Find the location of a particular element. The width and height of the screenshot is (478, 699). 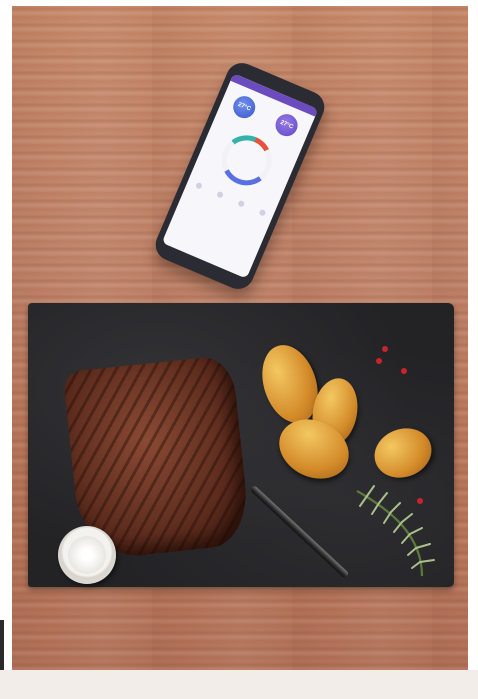

dial-center is located at coordinates (246, 160).